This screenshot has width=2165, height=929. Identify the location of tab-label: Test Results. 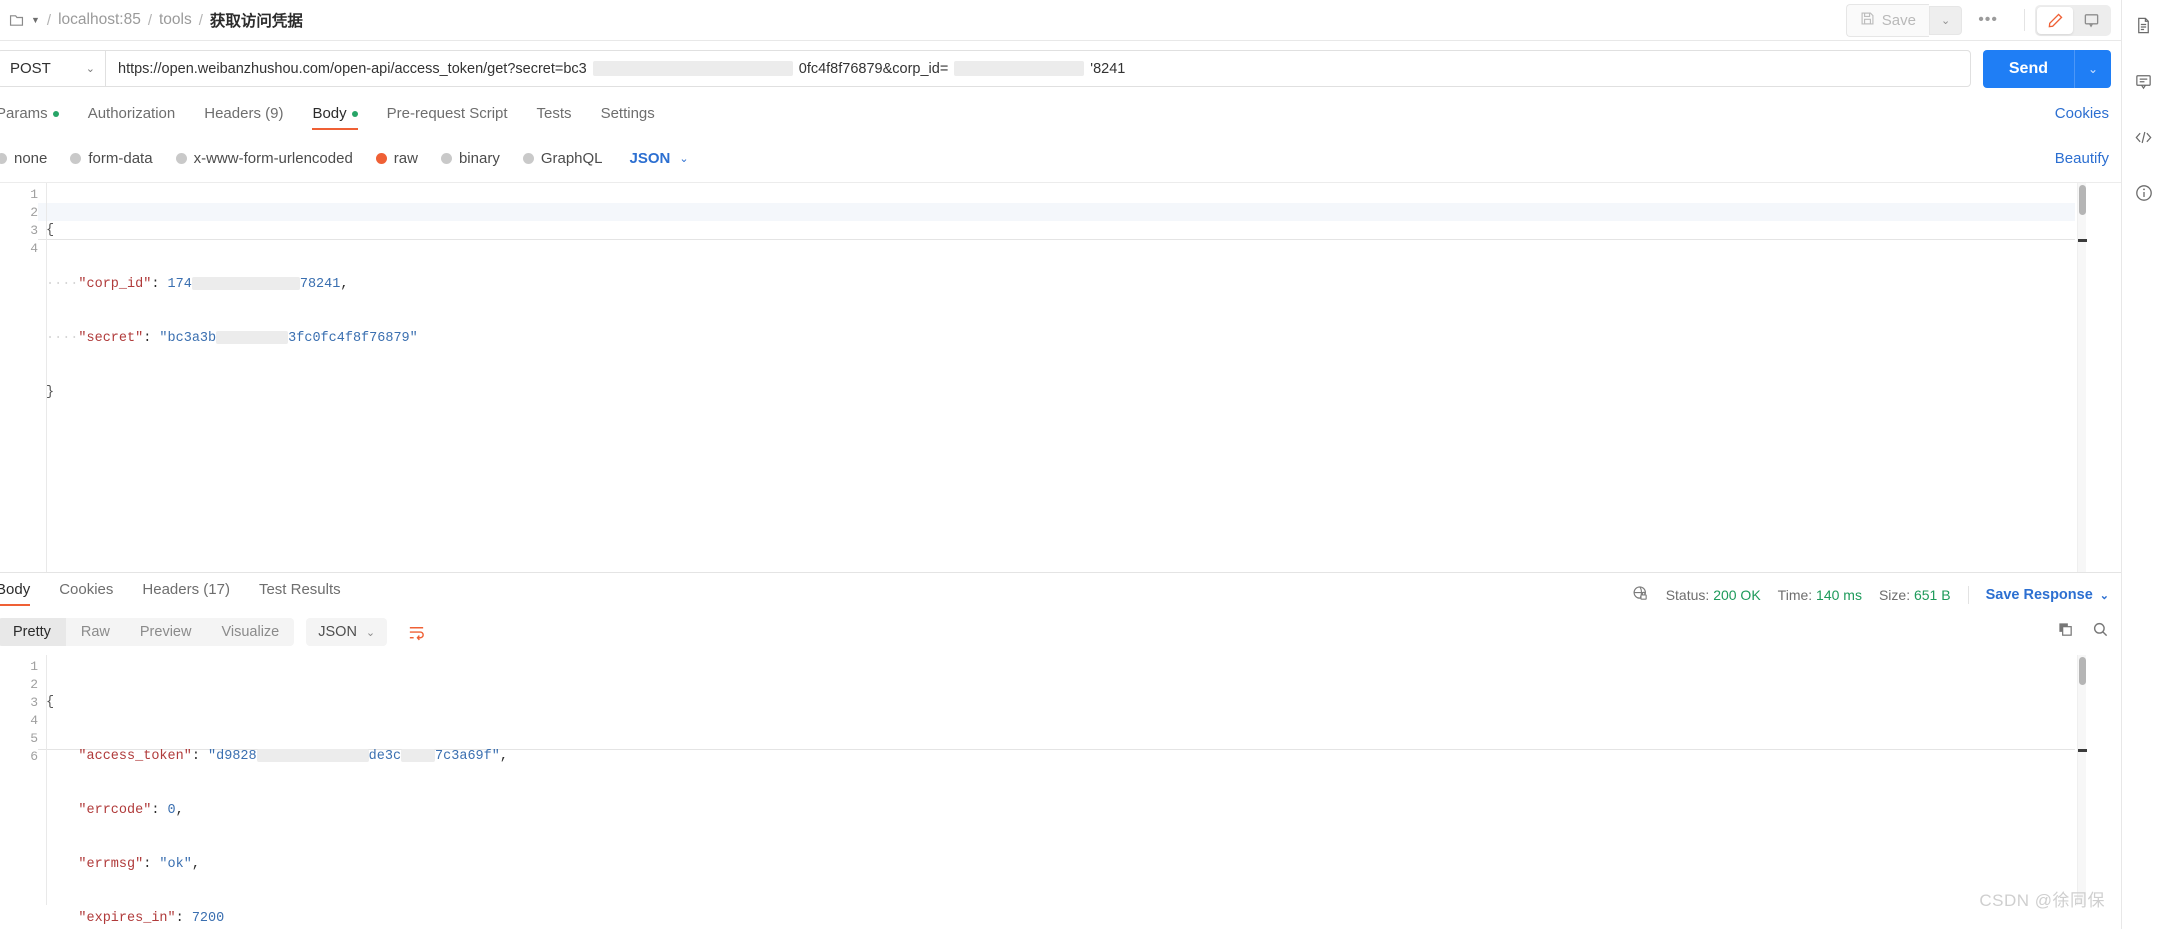
(299, 589).